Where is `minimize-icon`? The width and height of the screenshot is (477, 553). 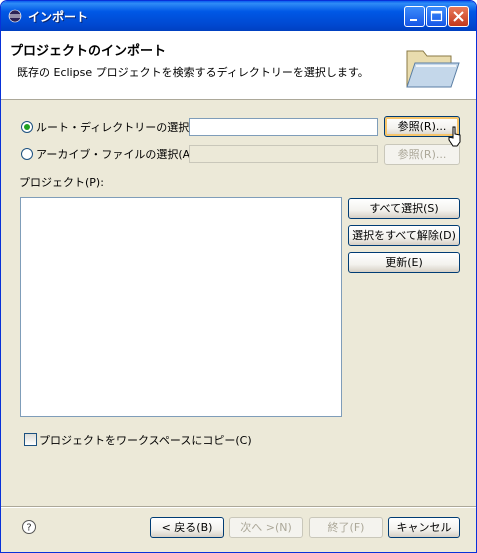
minimize-icon is located at coordinates (413, 20).